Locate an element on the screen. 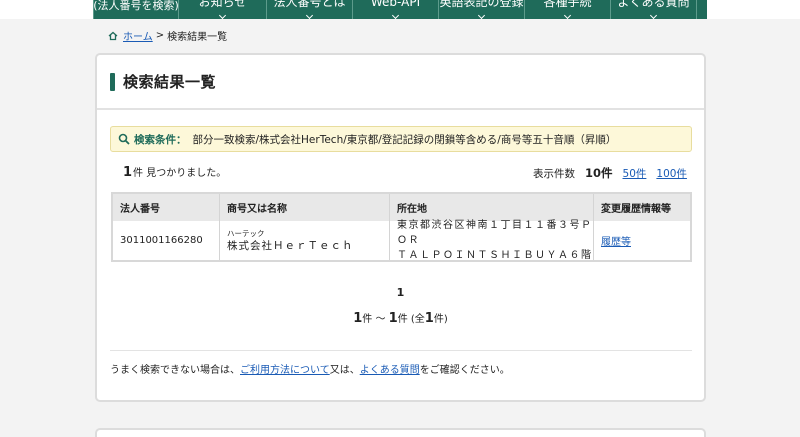 The width and height of the screenshot is (800, 437). range-start: 1 is located at coordinates (358, 318).